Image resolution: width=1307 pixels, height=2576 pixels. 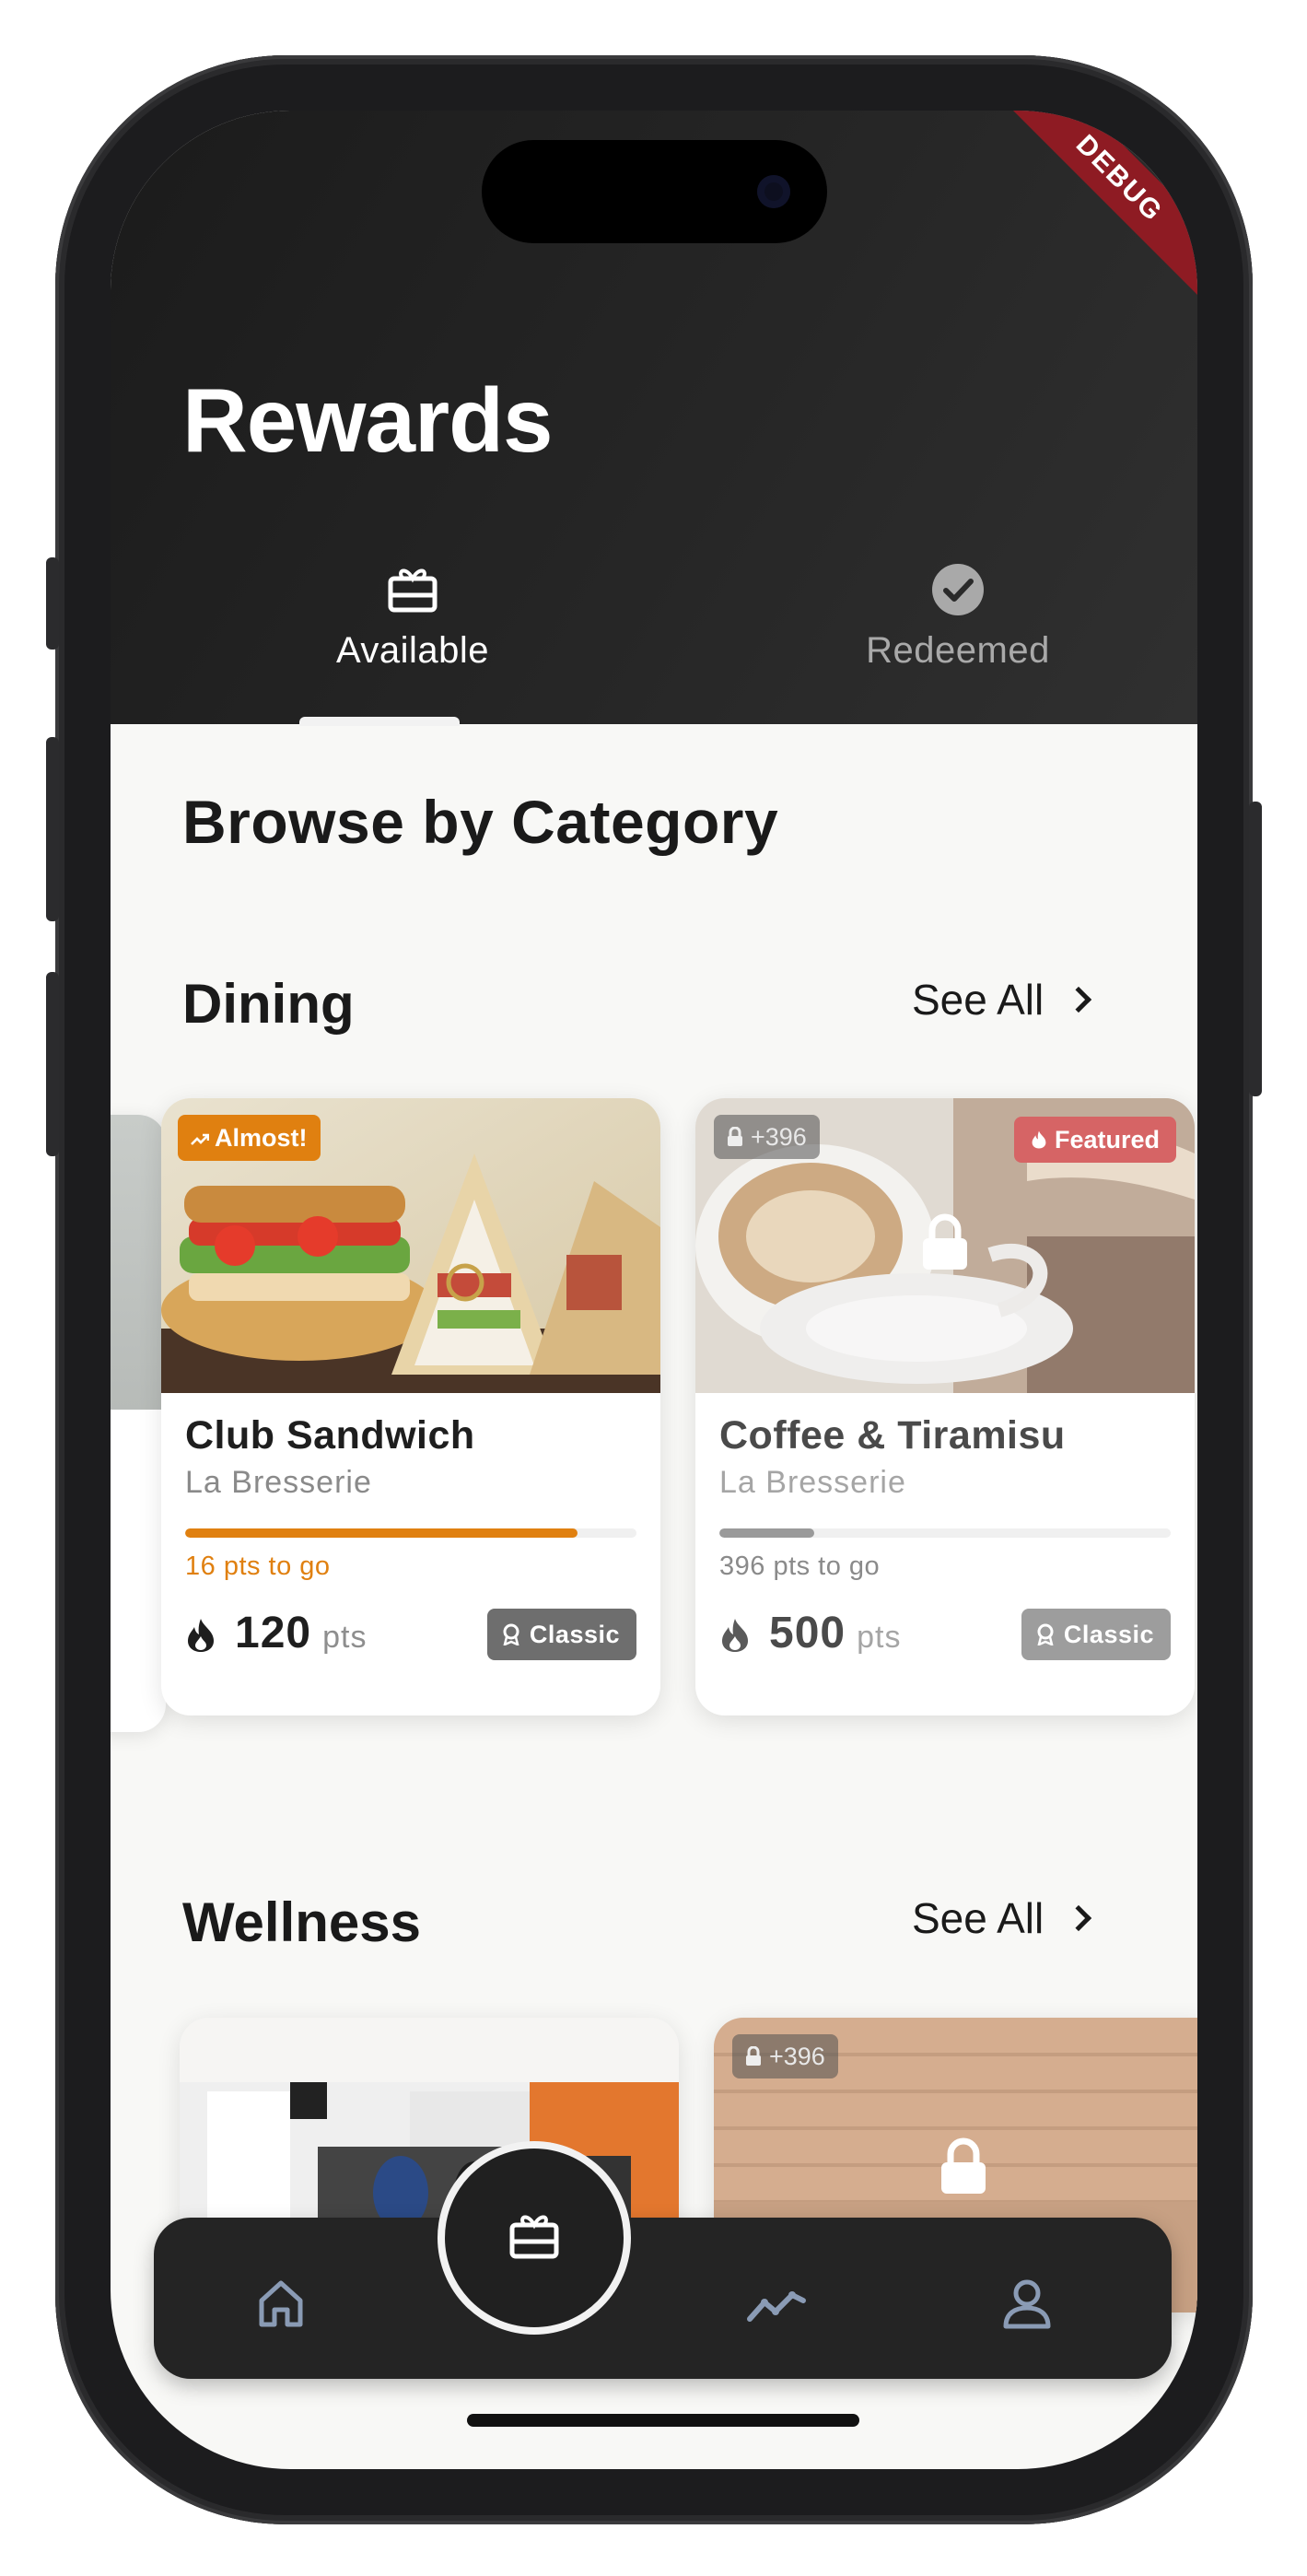 What do you see at coordinates (958, 650) in the screenshot?
I see `tab-redeemed-label: Redeemed` at bounding box center [958, 650].